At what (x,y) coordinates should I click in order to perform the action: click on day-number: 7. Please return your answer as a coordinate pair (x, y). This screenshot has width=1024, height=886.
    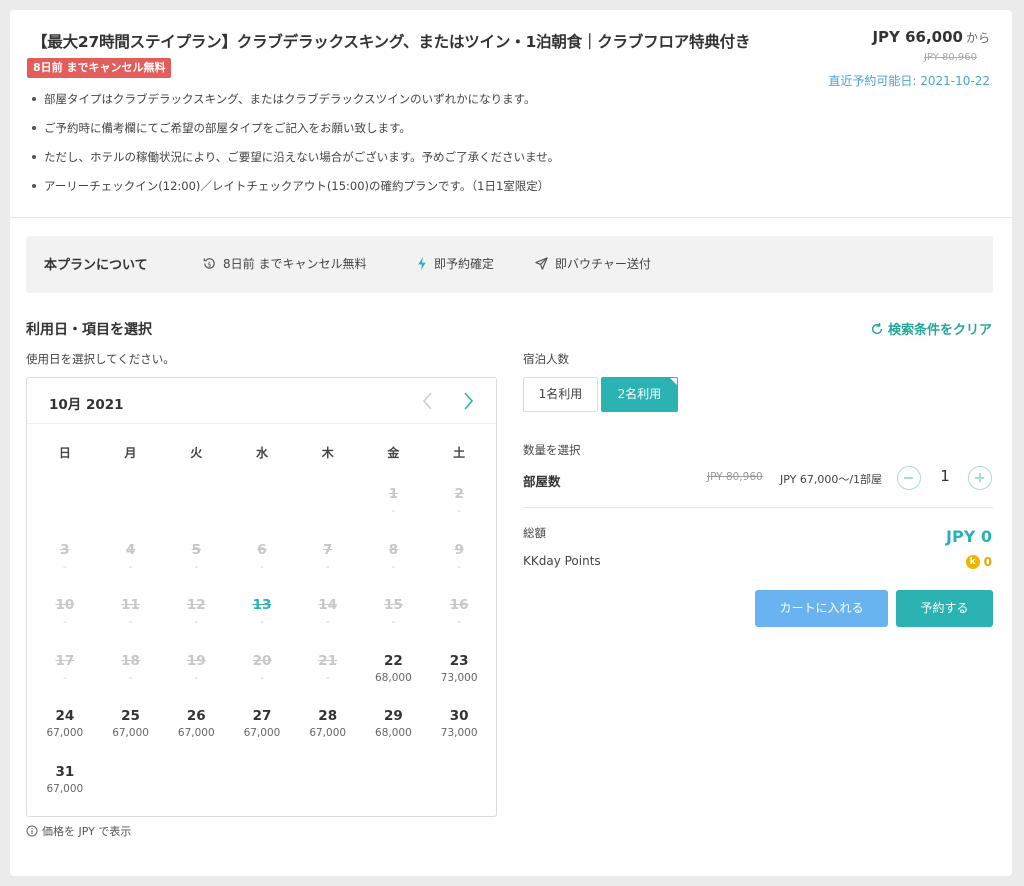
    Looking at the image, I should click on (328, 549).